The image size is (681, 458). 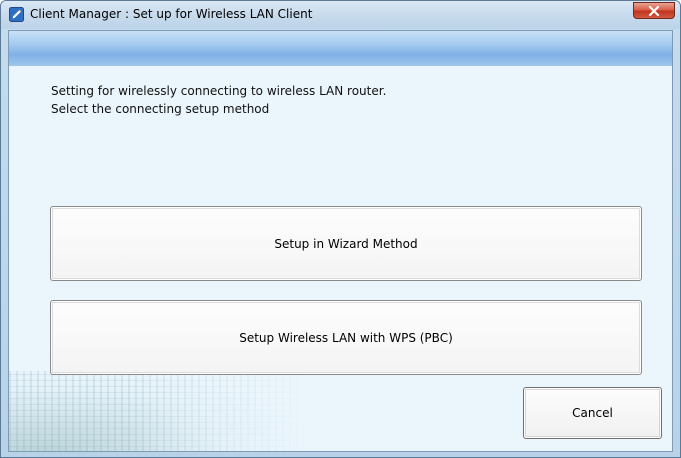 I want to click on setup-wps-button: Setup Wireless LAN with WPS (PBC), so click(x=346, y=337).